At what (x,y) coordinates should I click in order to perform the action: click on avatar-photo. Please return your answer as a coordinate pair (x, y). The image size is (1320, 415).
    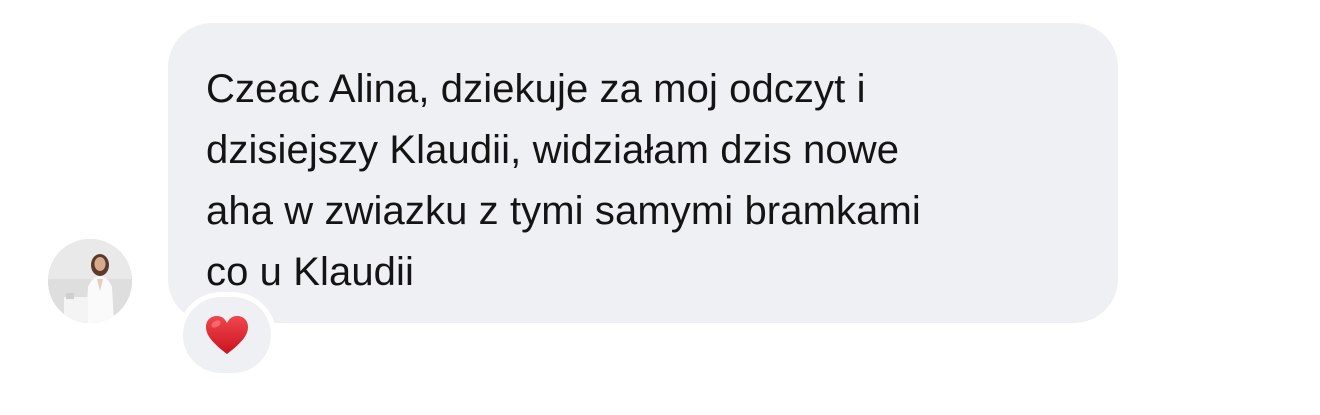
    Looking at the image, I should click on (90, 281).